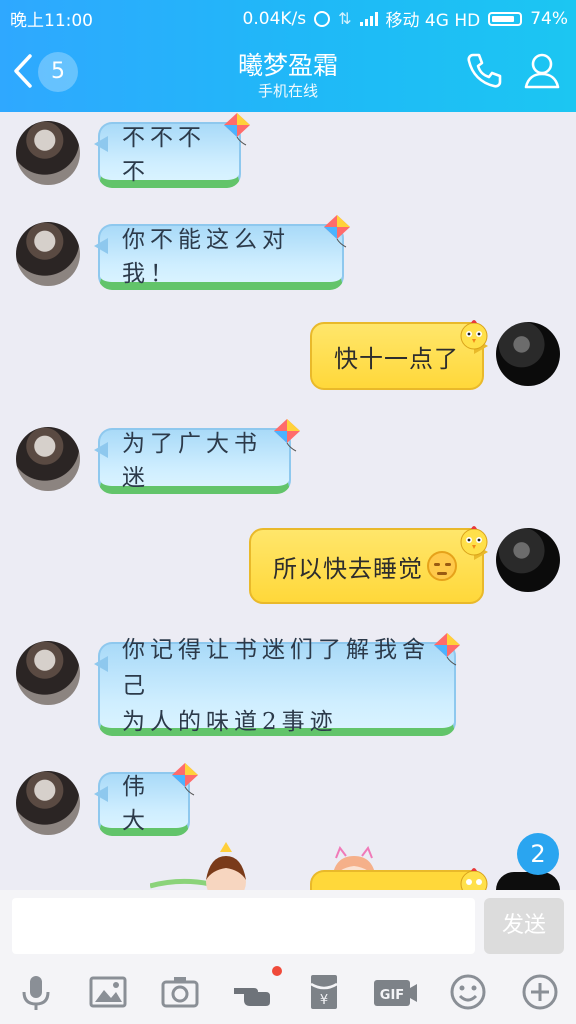 Image resolution: width=576 pixels, height=1024 pixels. What do you see at coordinates (542, 70) in the screenshot?
I see `person-icon` at bounding box center [542, 70].